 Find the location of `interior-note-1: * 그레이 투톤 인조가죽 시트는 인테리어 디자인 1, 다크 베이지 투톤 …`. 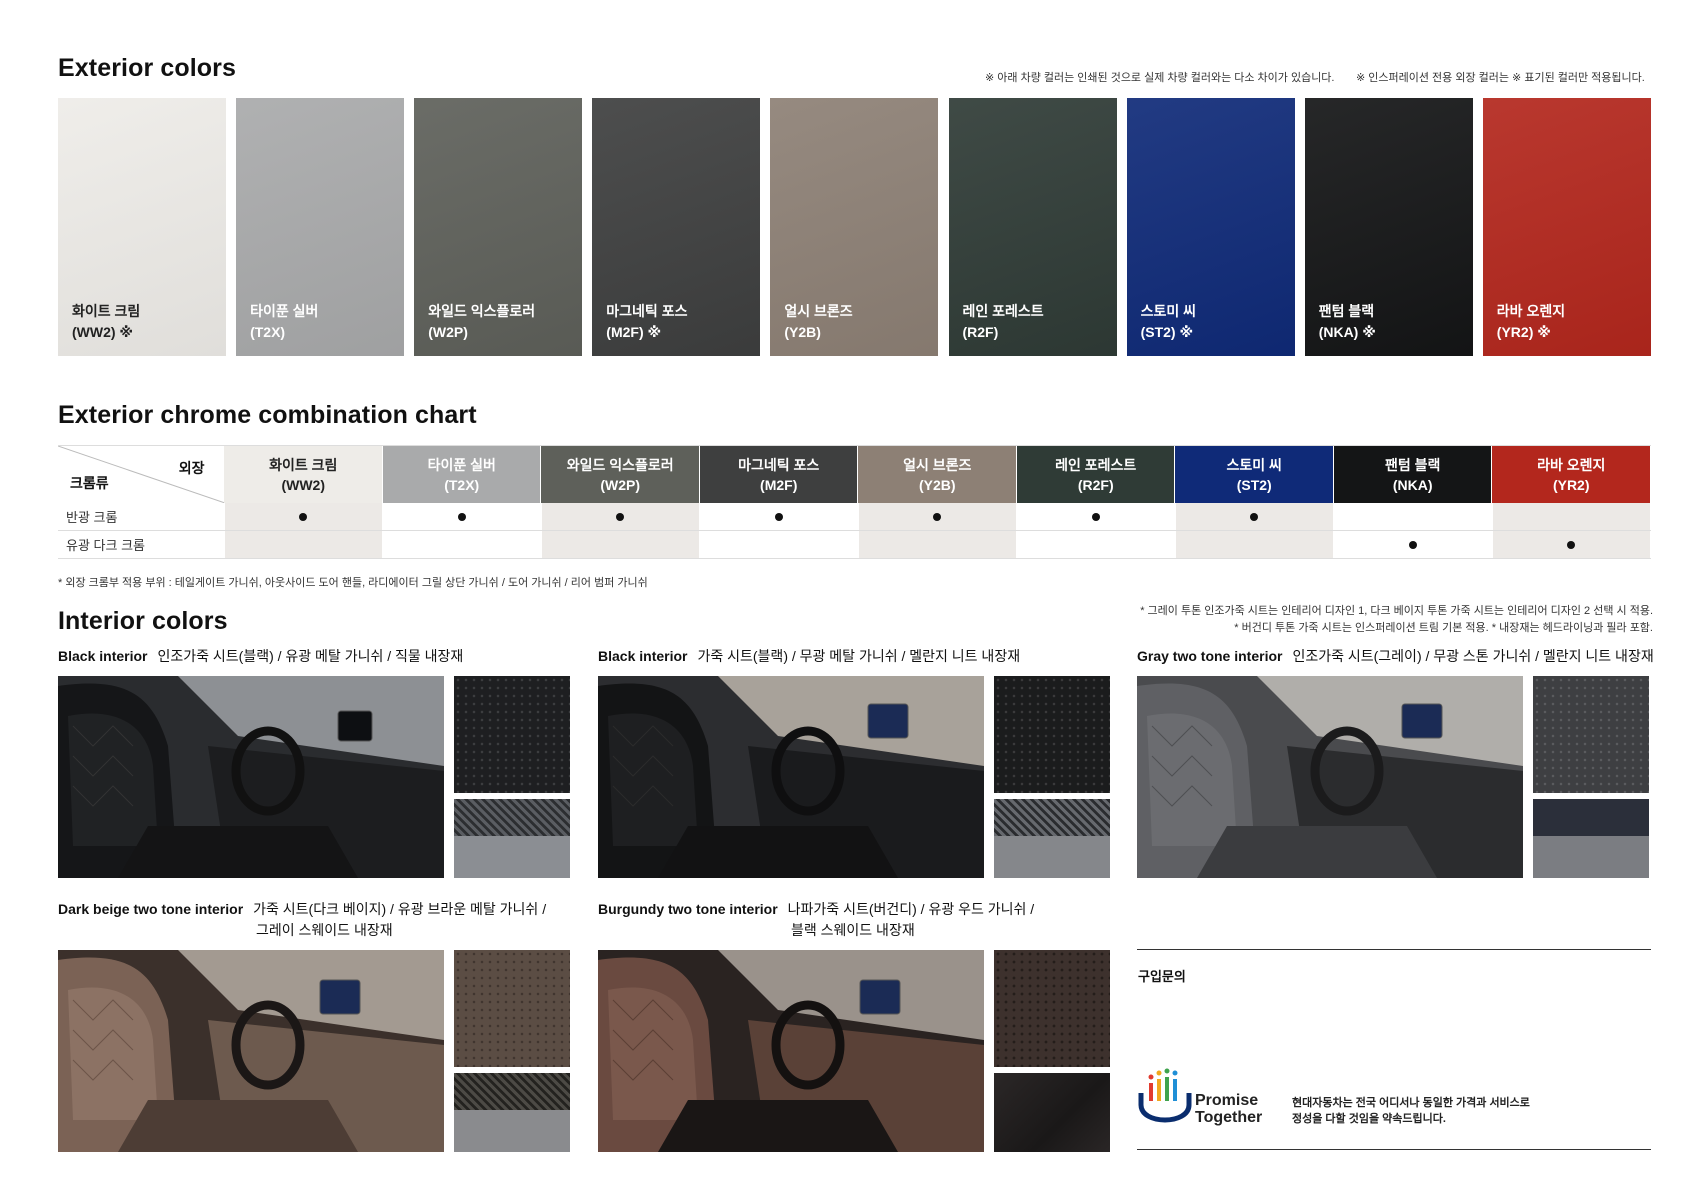

interior-note-1: * 그레이 투톤 인조가죽 시트는 인테리어 디자인 1, 다크 베이지 투톤 … is located at coordinates (1396, 611).